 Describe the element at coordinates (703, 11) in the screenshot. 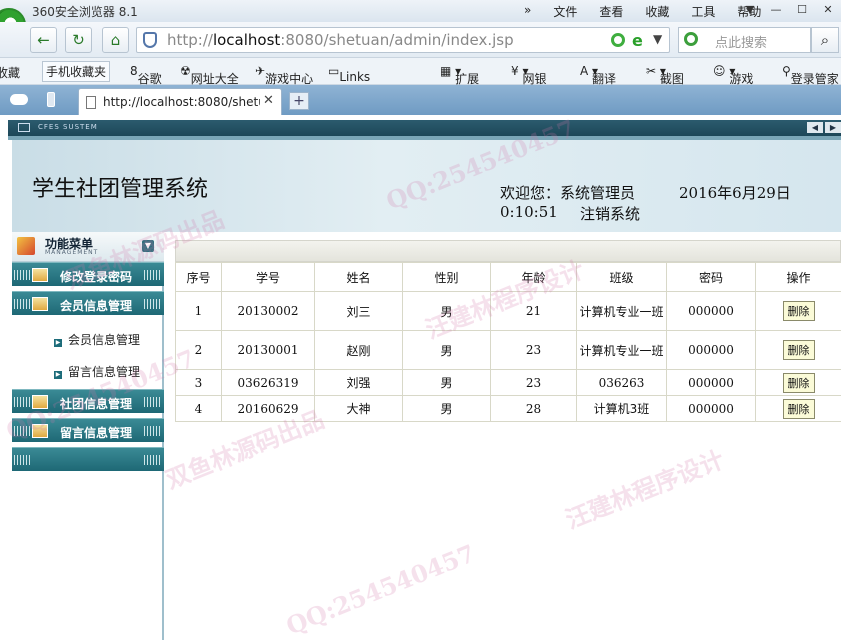

I see `menu-tools: 工具` at that location.